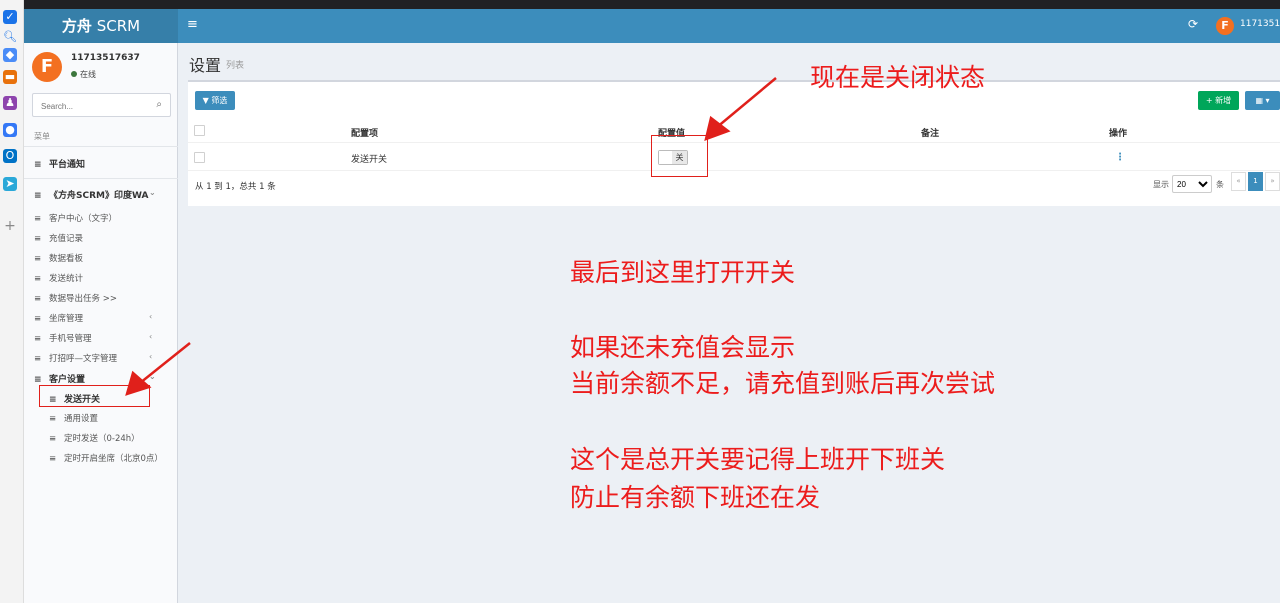 Image resolution: width=1280 pixels, height=603 pixels. Describe the element at coordinates (898, 77) in the screenshot. I see `annotation-top-note: 现在是关闭状态` at that location.